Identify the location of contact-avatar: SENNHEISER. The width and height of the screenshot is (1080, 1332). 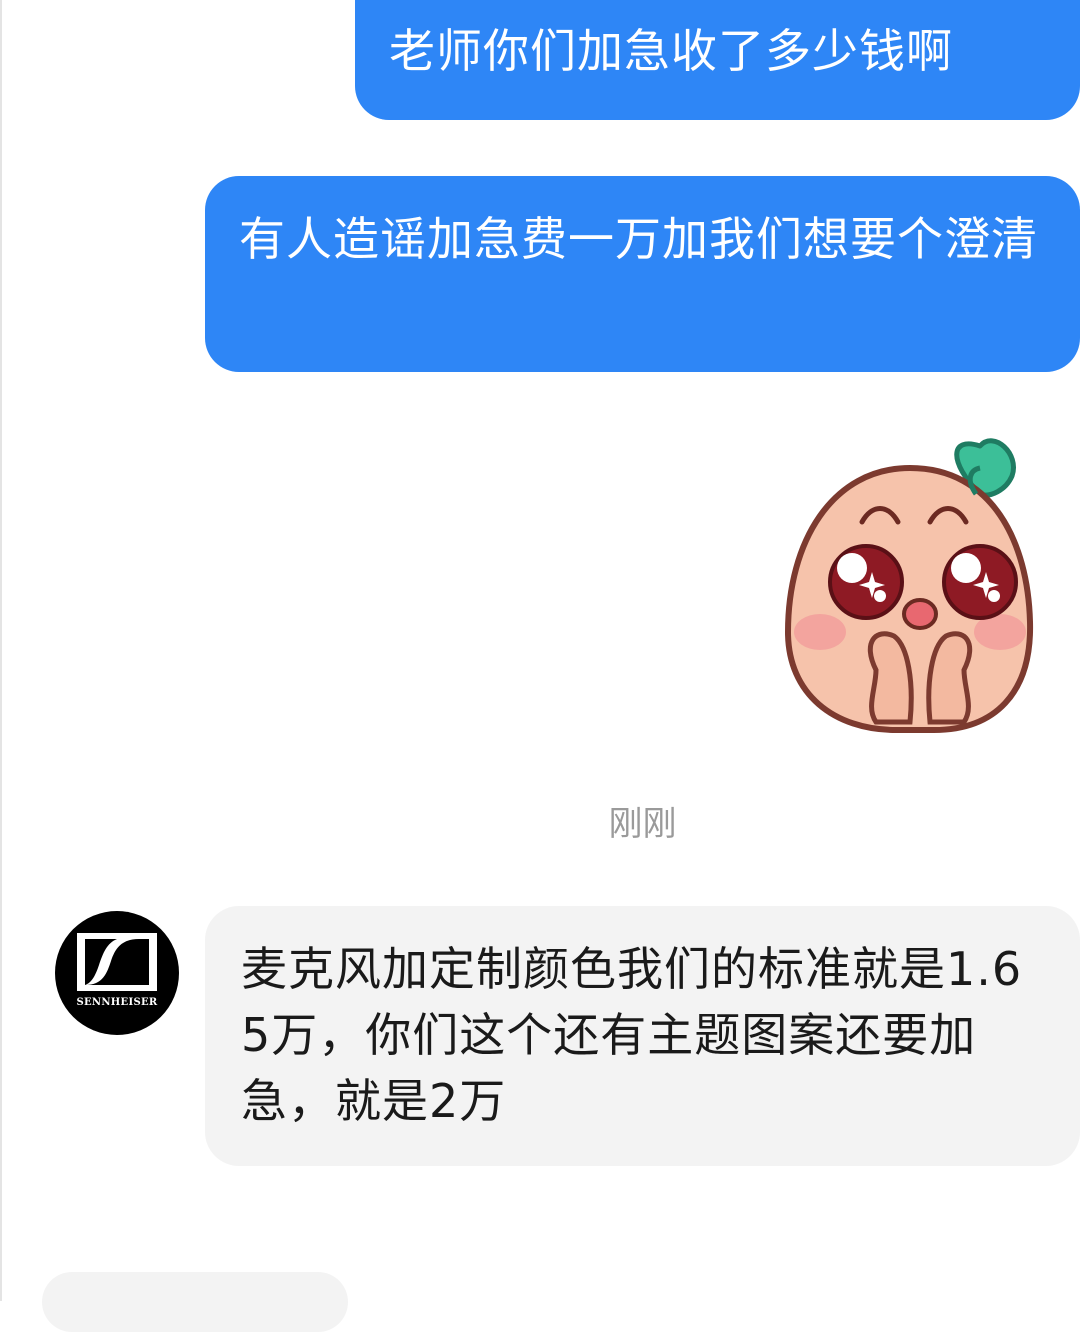
(117, 973).